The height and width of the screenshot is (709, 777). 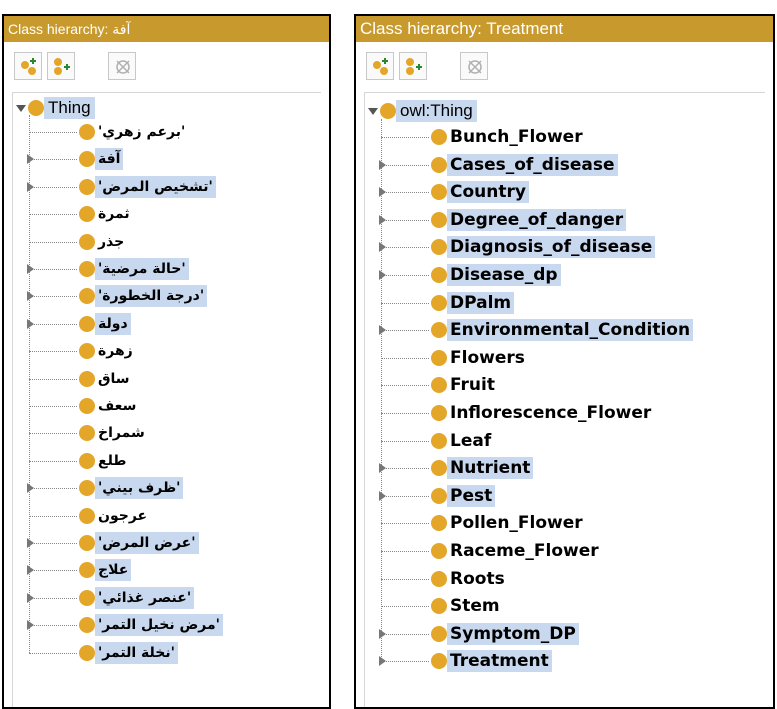 What do you see at coordinates (123, 515) in the screenshot?
I see `class-label: عرجون` at bounding box center [123, 515].